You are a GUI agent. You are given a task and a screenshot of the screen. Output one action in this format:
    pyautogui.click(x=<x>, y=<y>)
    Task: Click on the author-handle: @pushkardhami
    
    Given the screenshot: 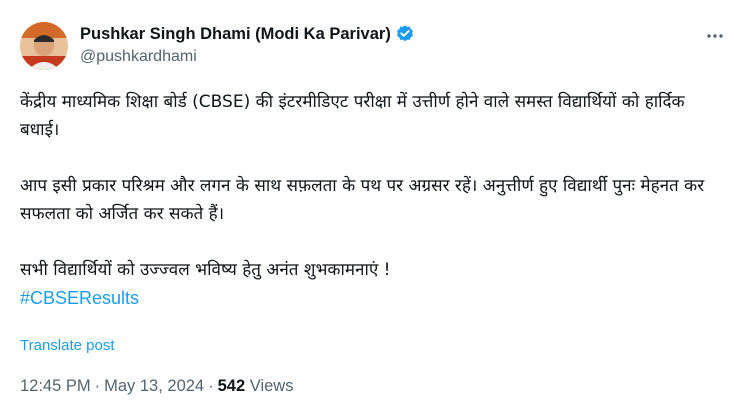 What is the action you would take?
    pyautogui.click(x=247, y=57)
    